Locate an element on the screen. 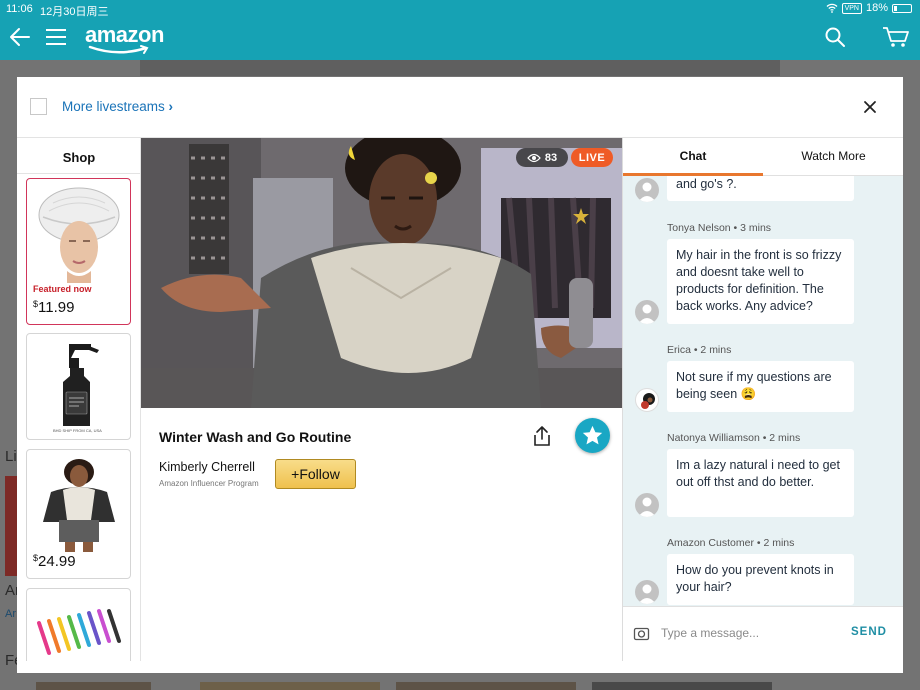 The height and width of the screenshot is (690, 920). battery-icon is located at coordinates (902, 8).